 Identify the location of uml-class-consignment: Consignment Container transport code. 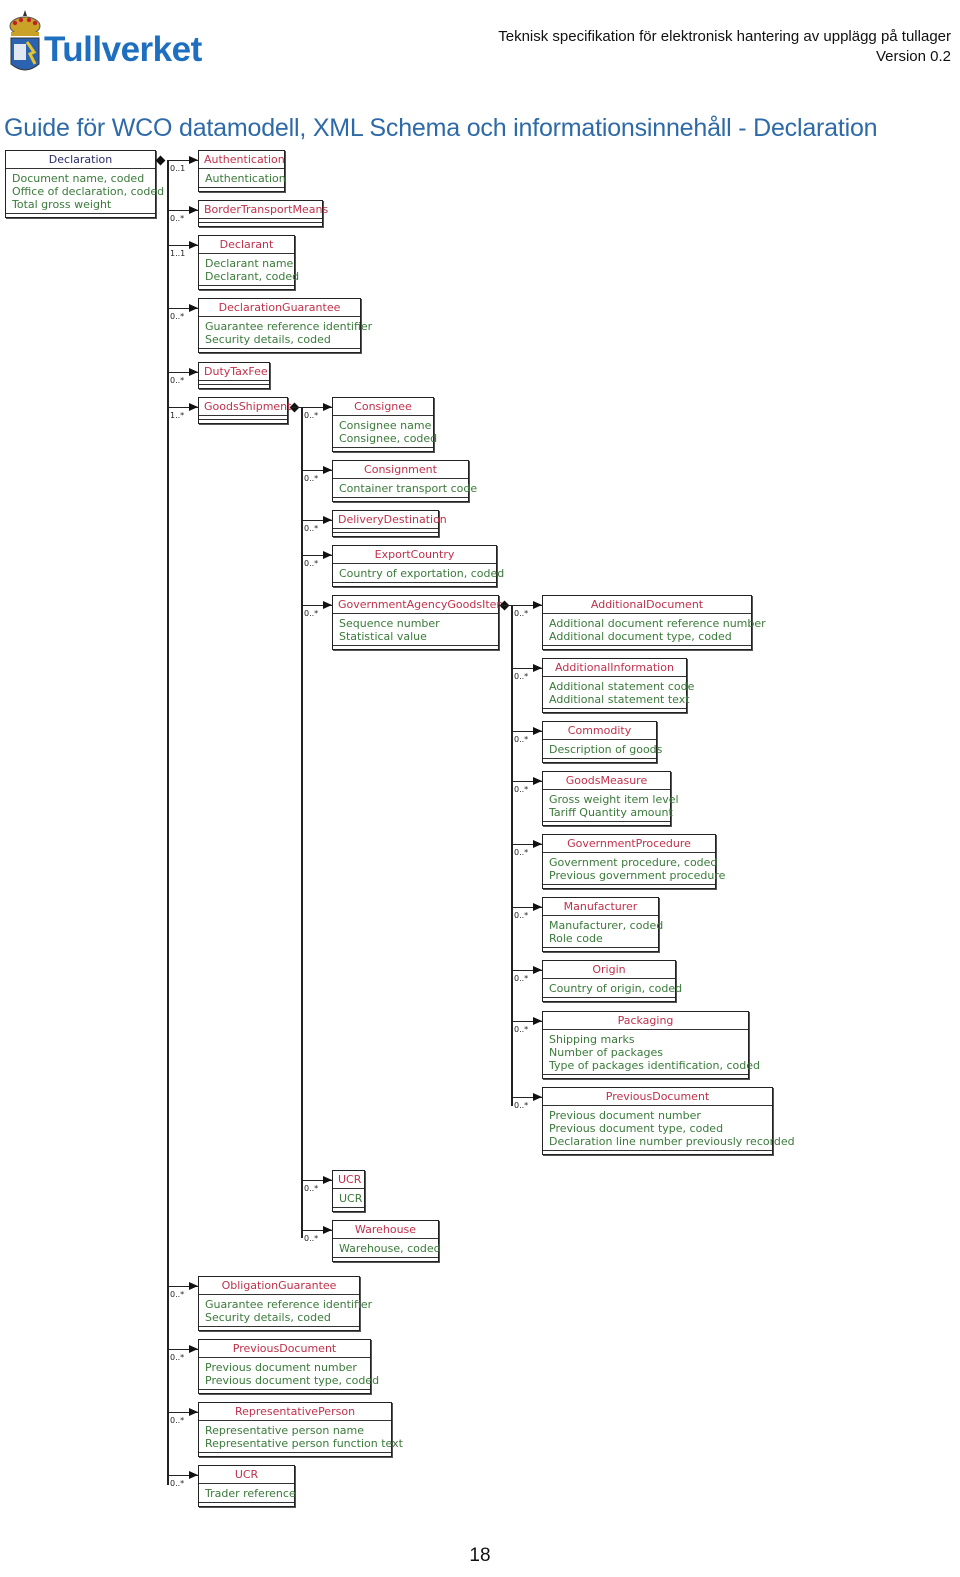
(404, 481).